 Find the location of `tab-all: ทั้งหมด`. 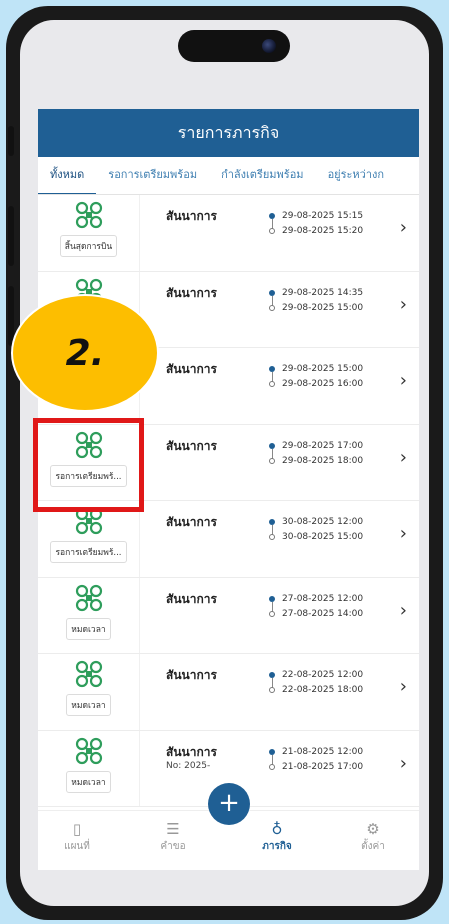

tab-all: ทั้งหมด is located at coordinates (67, 175).